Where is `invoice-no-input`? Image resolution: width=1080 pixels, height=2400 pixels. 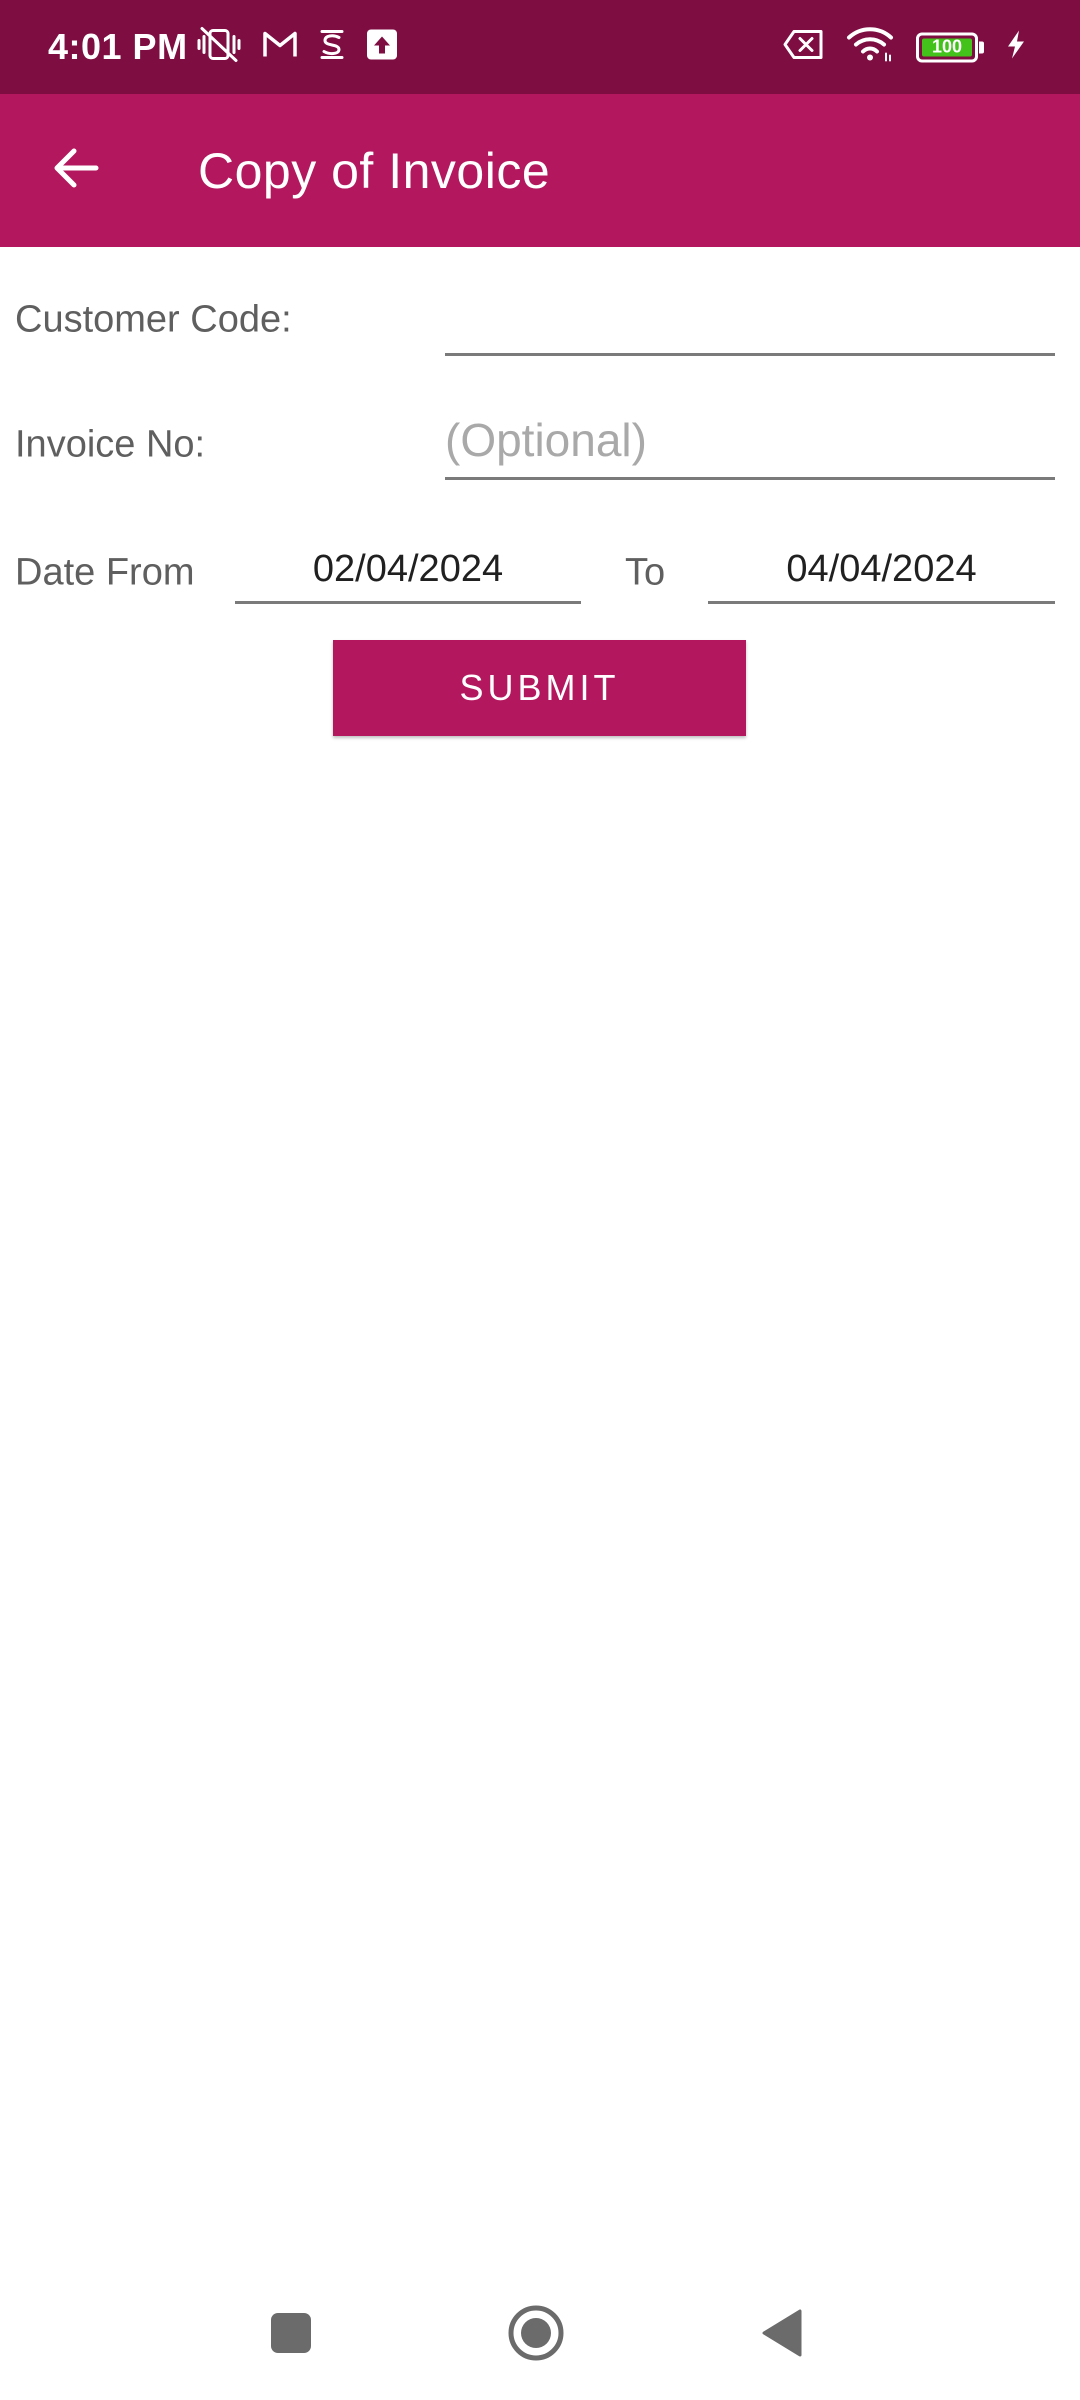 invoice-no-input is located at coordinates (750, 444).